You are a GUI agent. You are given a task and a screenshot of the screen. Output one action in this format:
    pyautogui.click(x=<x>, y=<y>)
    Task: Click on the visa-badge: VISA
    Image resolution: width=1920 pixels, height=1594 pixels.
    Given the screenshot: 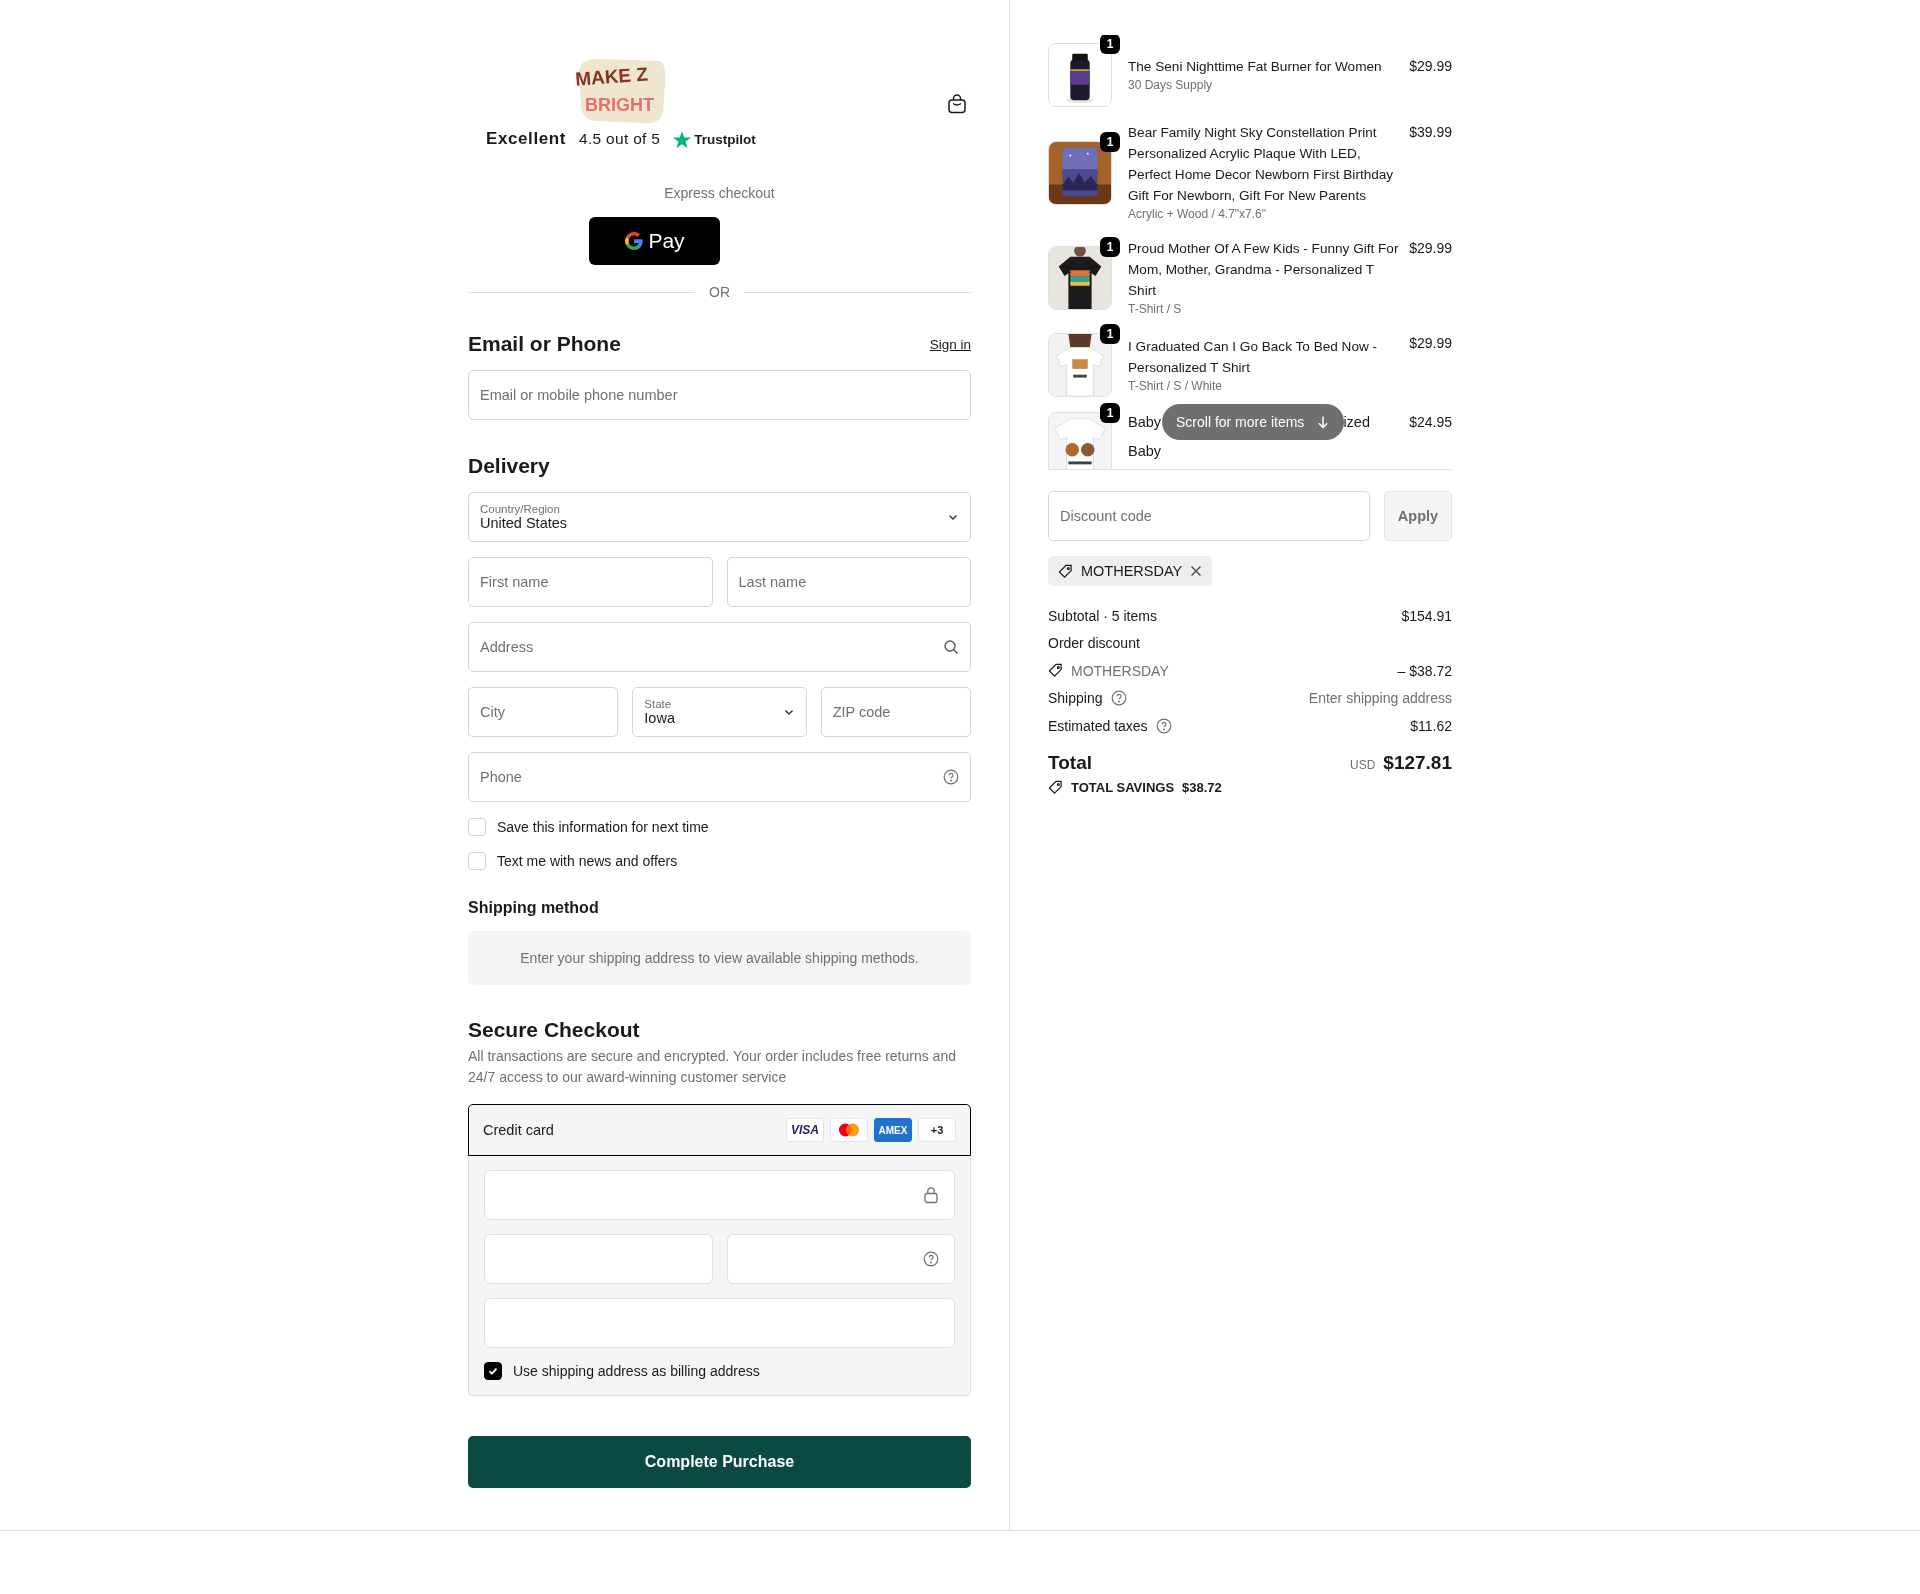 What is the action you would take?
    pyautogui.click(x=805, y=1130)
    